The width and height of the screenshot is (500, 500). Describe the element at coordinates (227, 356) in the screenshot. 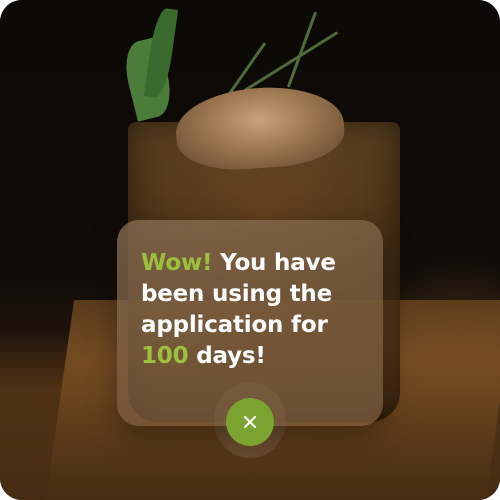

I see `message-text-end: days!` at that location.